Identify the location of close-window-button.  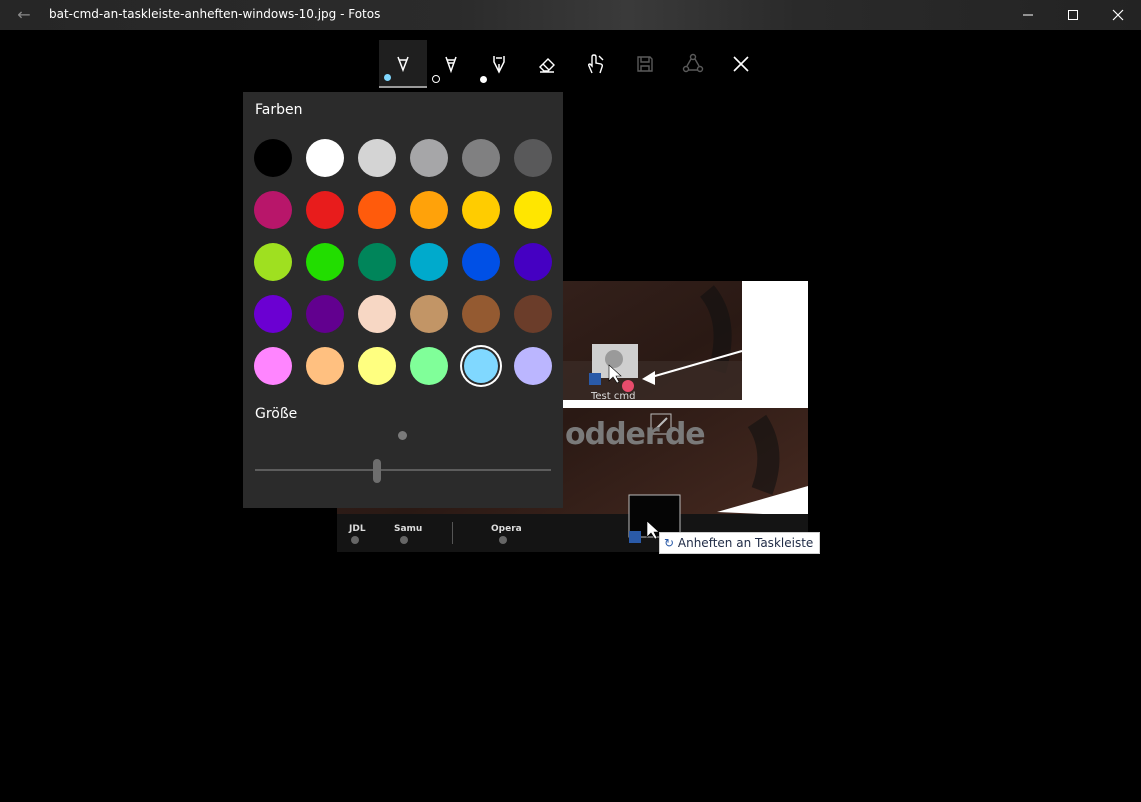
(1118, 15).